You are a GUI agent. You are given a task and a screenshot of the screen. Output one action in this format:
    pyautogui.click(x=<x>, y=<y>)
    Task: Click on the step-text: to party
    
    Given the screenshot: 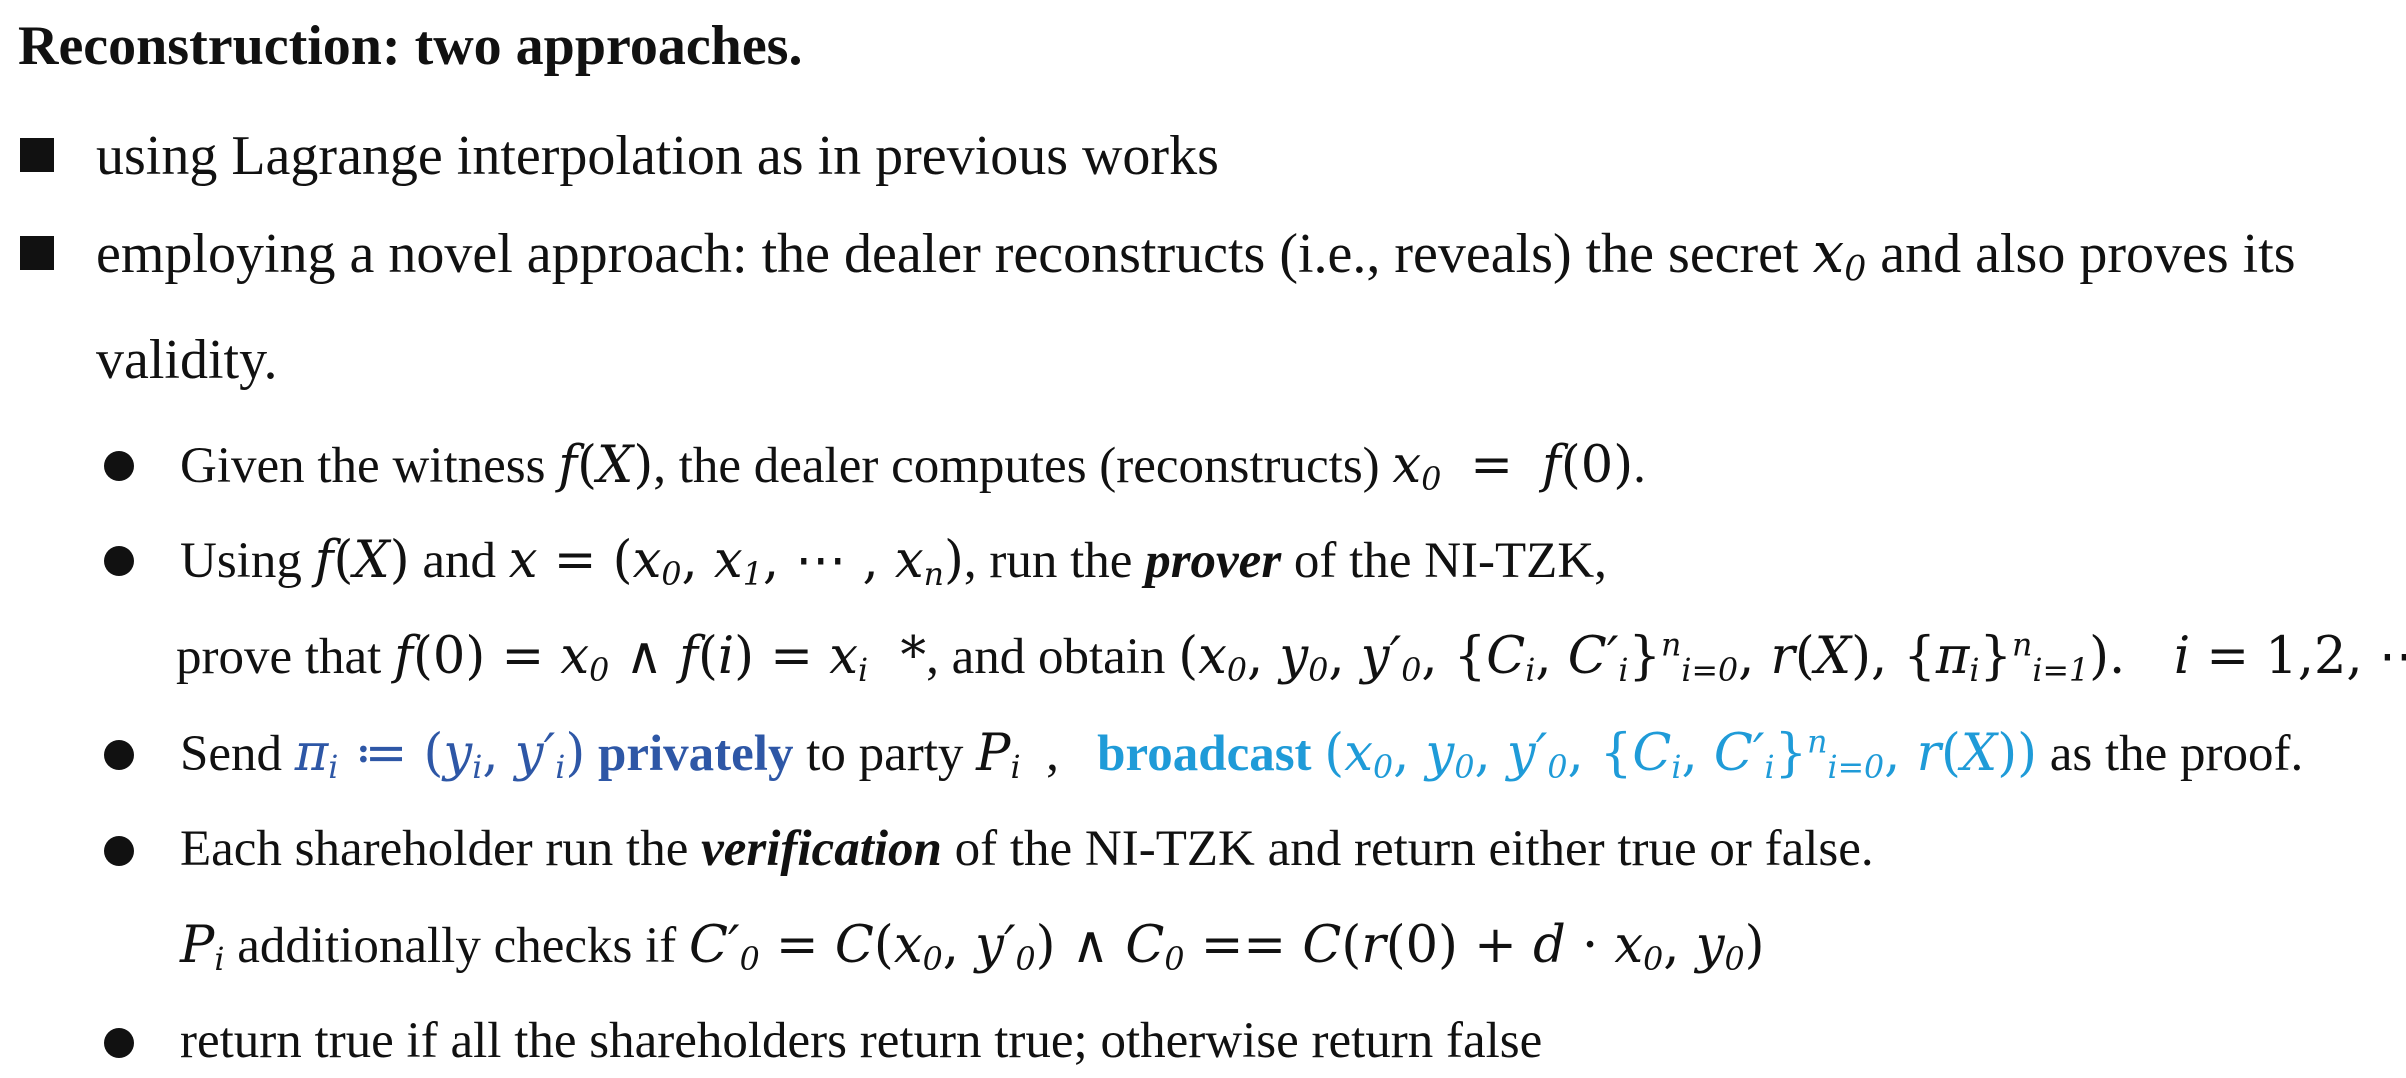 What is the action you would take?
    pyautogui.click(x=885, y=754)
    